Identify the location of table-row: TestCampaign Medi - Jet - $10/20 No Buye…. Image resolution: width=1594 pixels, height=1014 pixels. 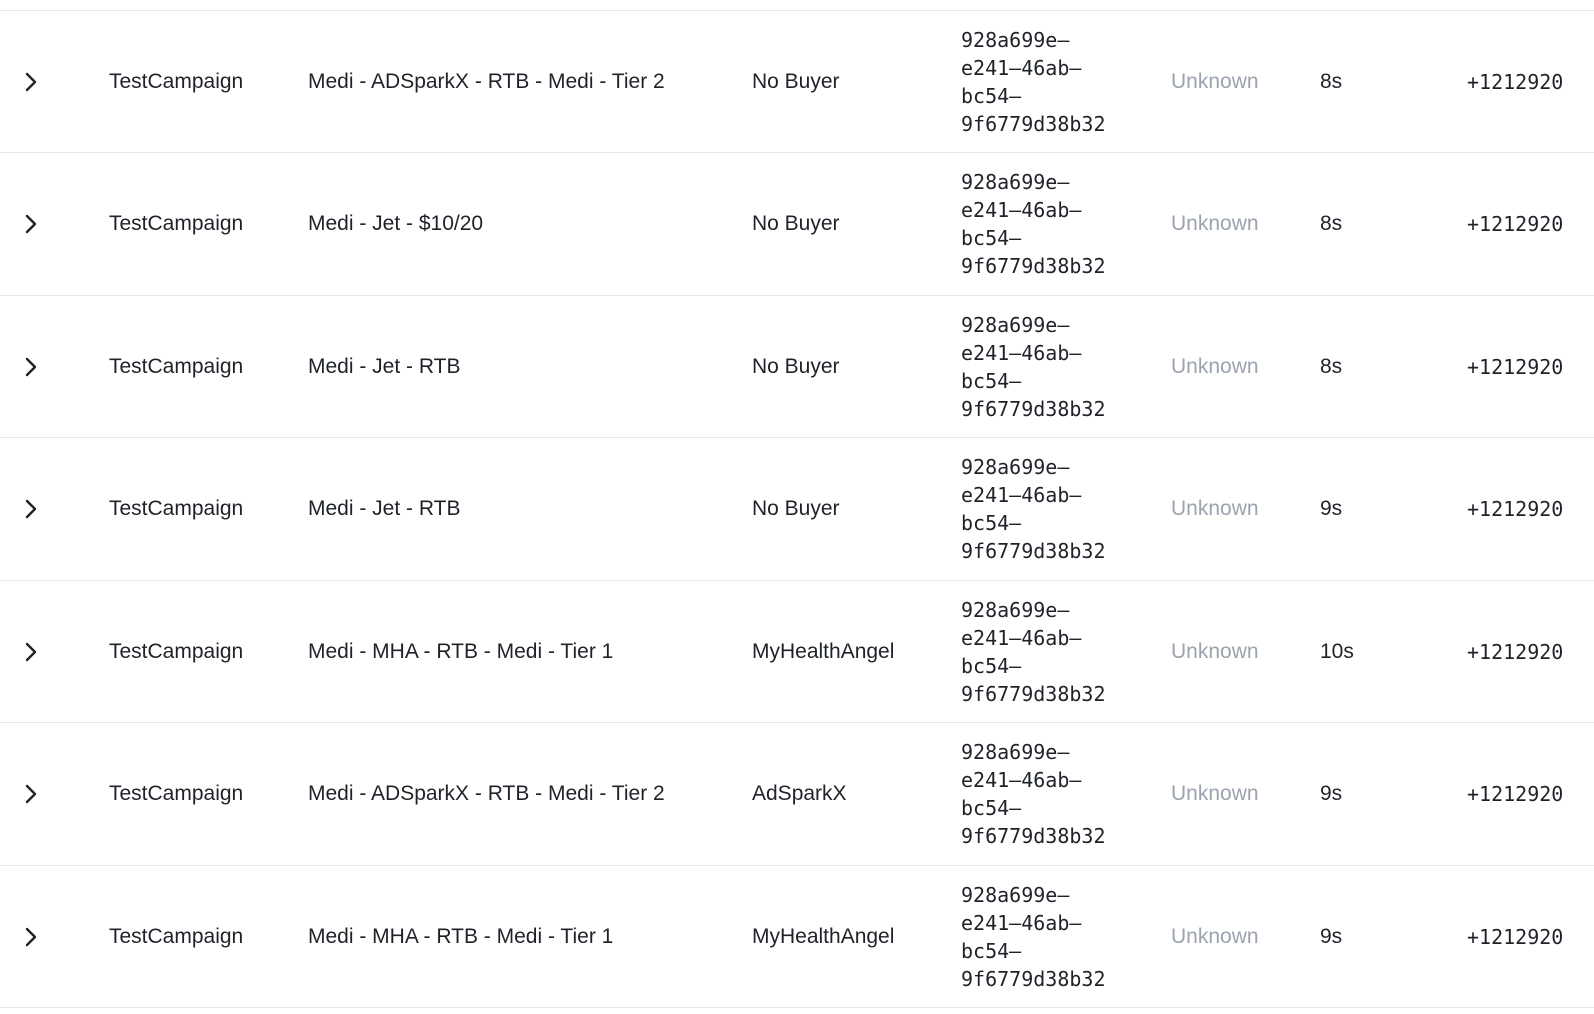
(797, 225).